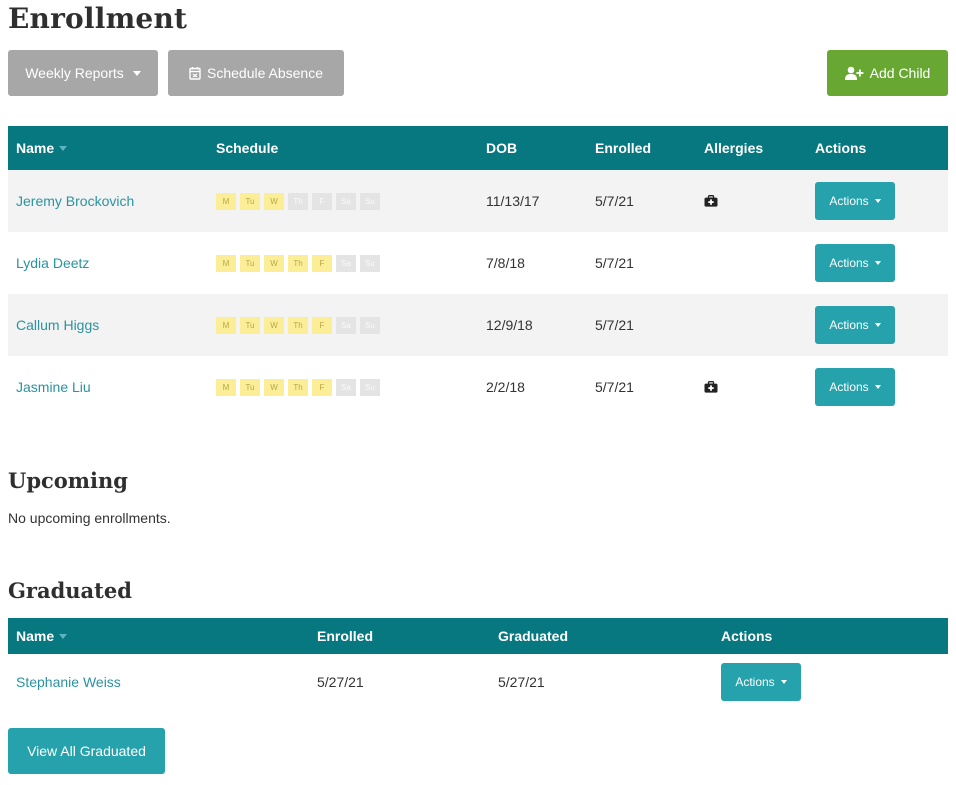  I want to click on graduated-heading: Graduated, so click(70, 590).